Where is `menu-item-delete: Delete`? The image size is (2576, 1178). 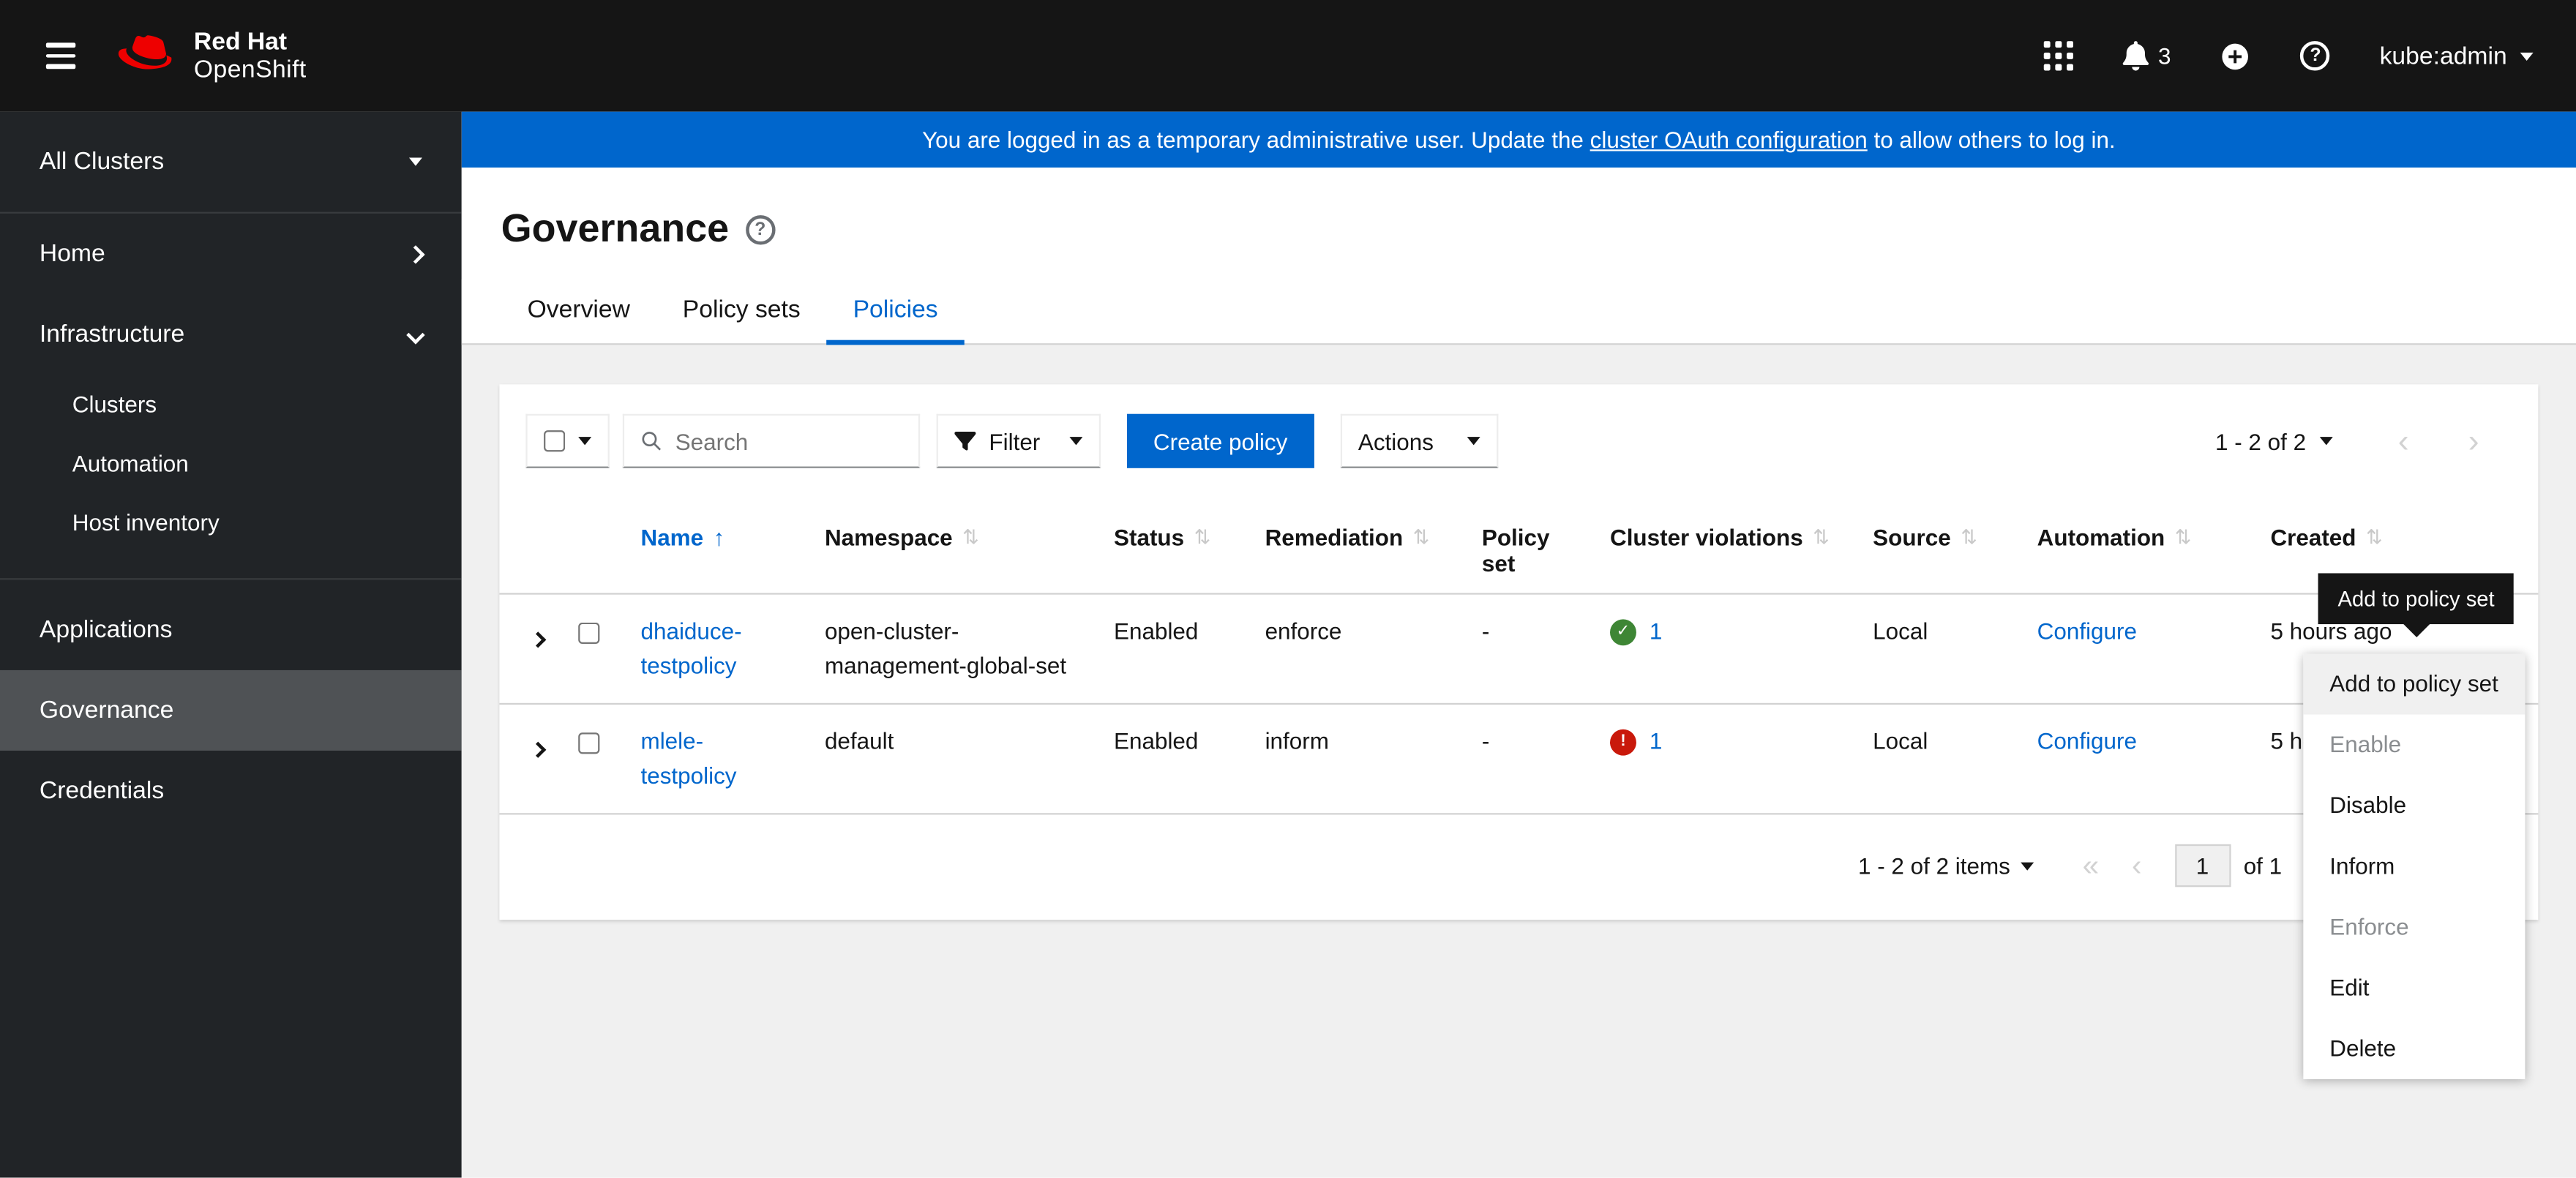
menu-item-delete: Delete is located at coordinates (2414, 1048).